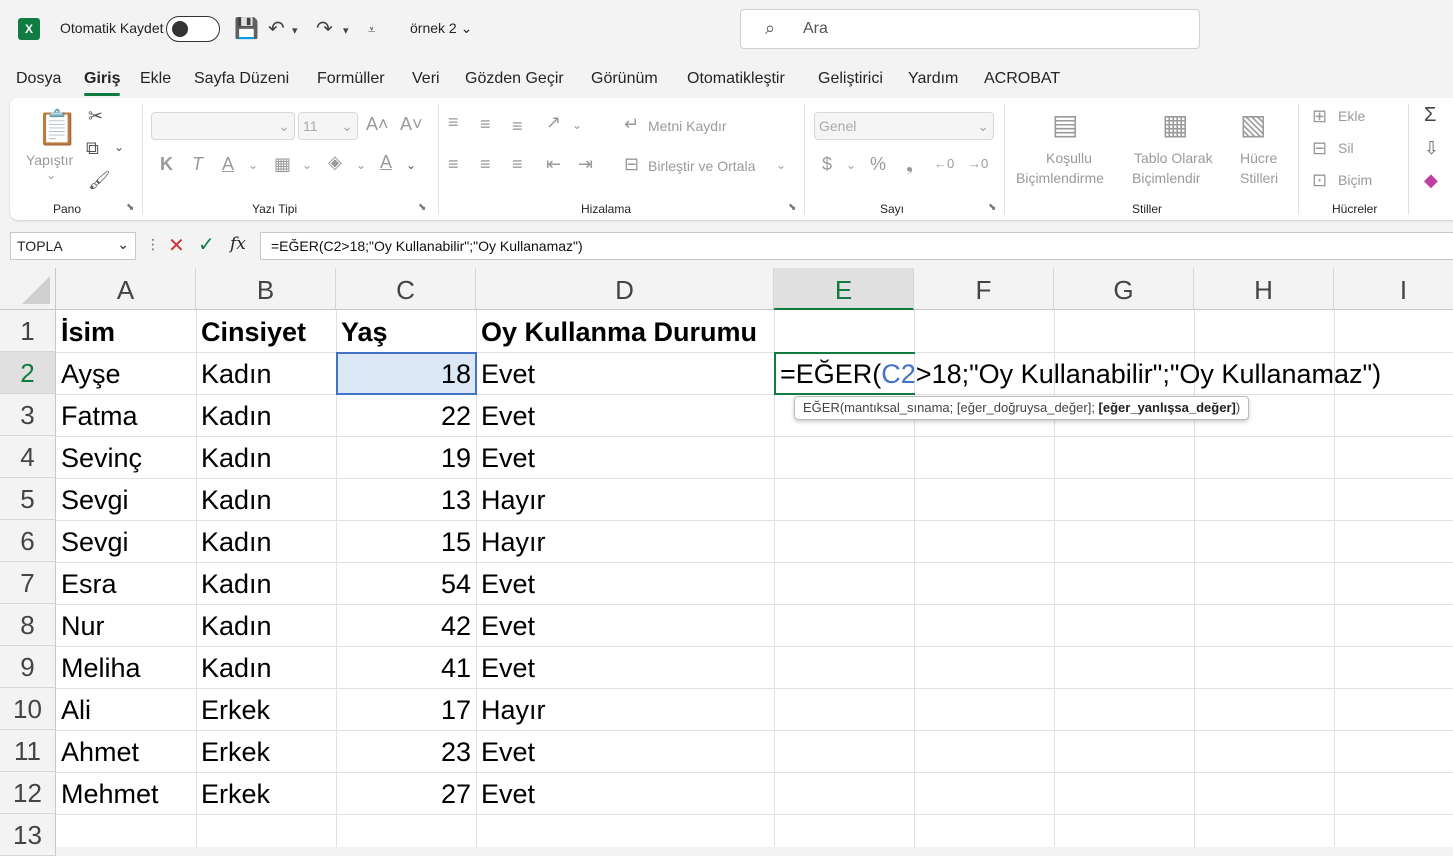 The width and height of the screenshot is (1453, 856). I want to click on paste-label: Yapıştır, so click(49, 160).